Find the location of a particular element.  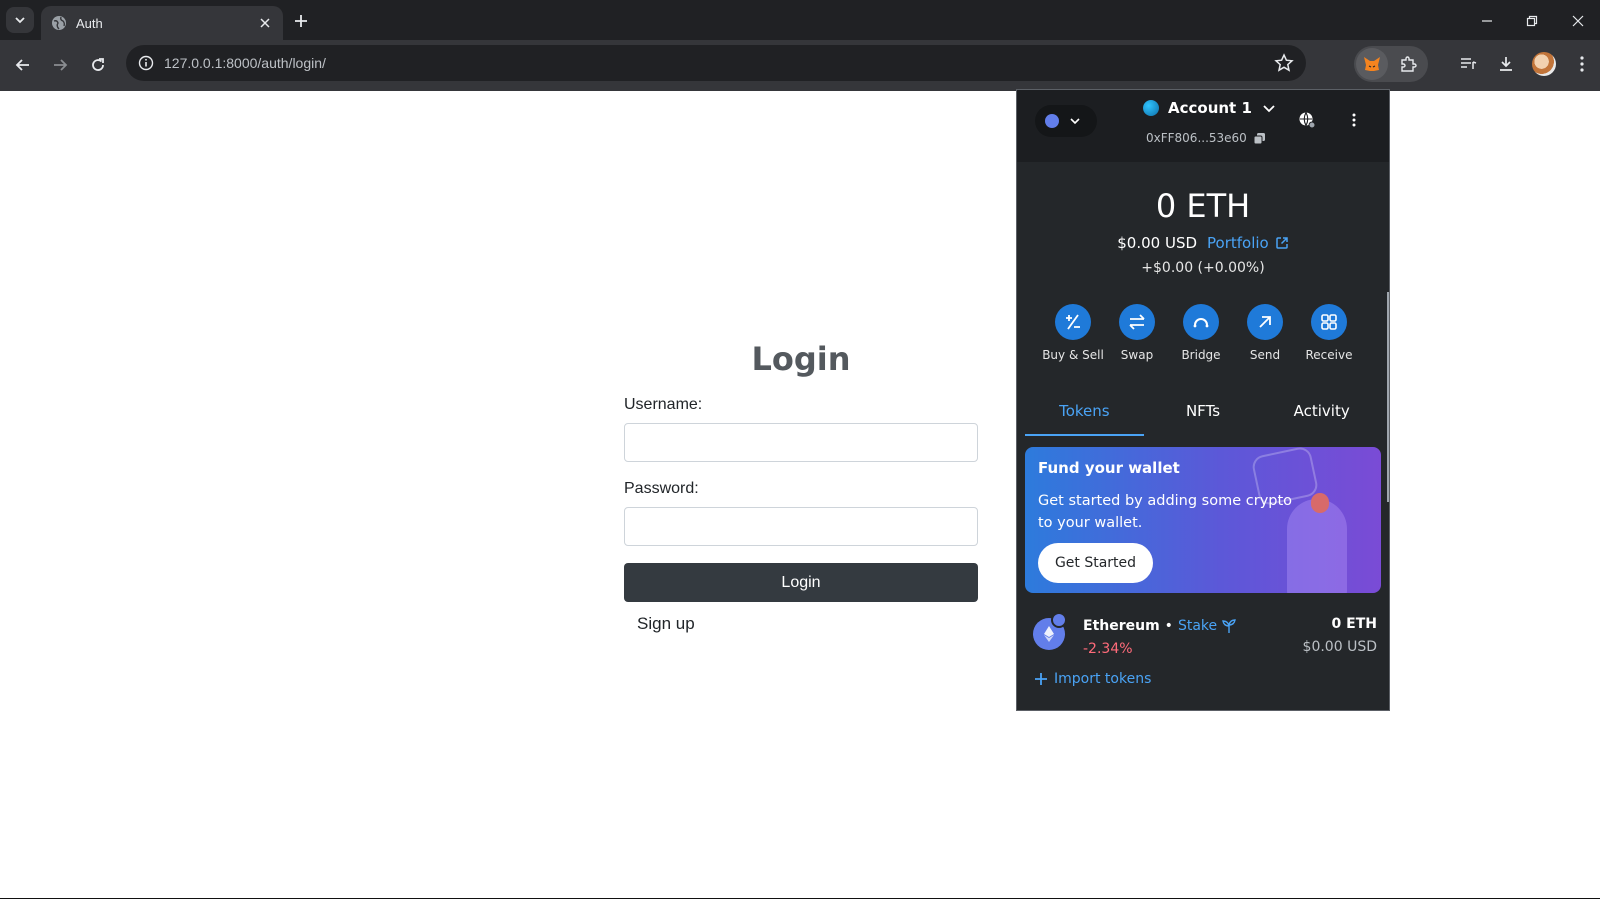

extensions-button is located at coordinates (1408, 64).